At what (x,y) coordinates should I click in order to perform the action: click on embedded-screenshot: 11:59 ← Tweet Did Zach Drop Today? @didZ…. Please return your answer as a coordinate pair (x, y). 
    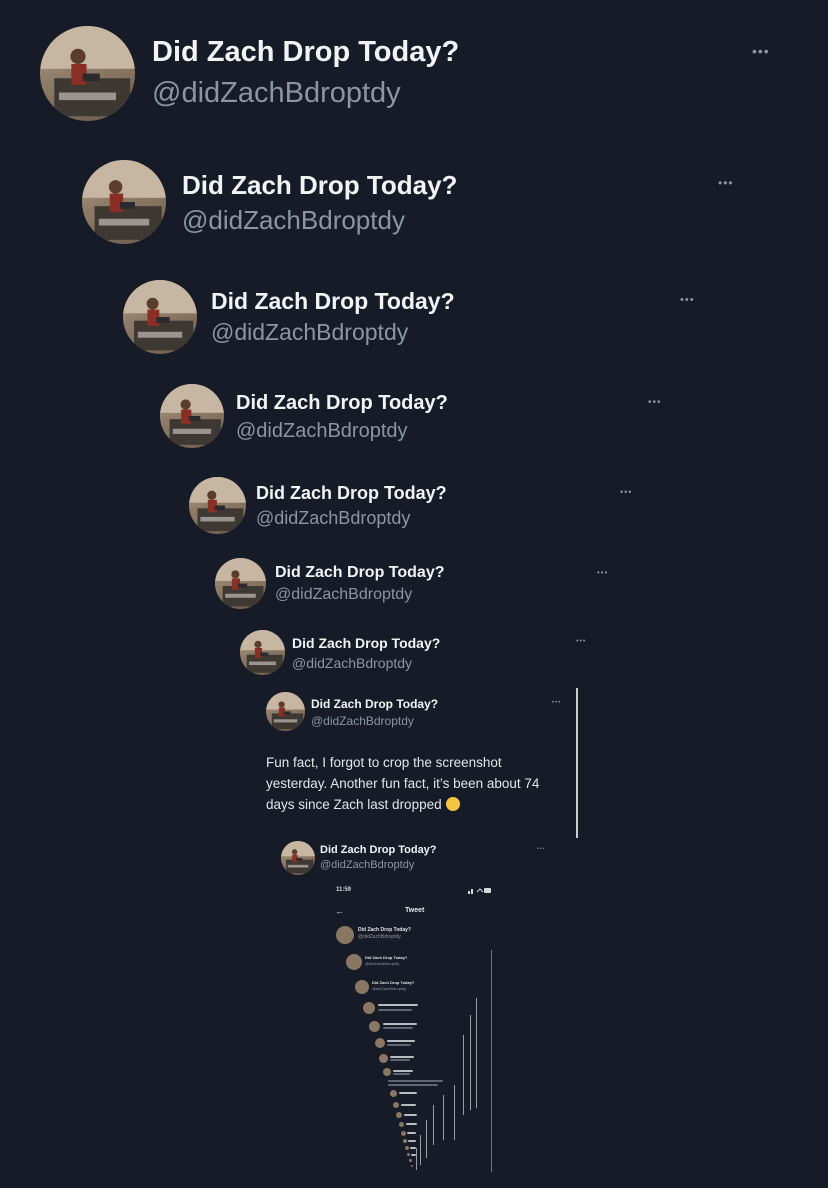
    Looking at the image, I should click on (414, 1030).